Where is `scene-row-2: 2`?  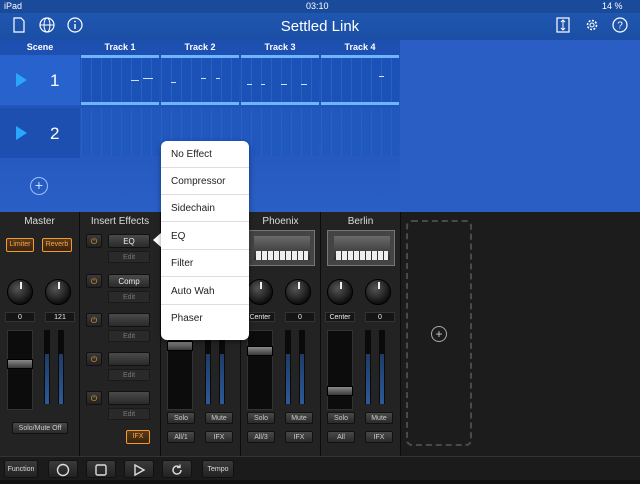
scene-row-2: 2 is located at coordinates (40, 133).